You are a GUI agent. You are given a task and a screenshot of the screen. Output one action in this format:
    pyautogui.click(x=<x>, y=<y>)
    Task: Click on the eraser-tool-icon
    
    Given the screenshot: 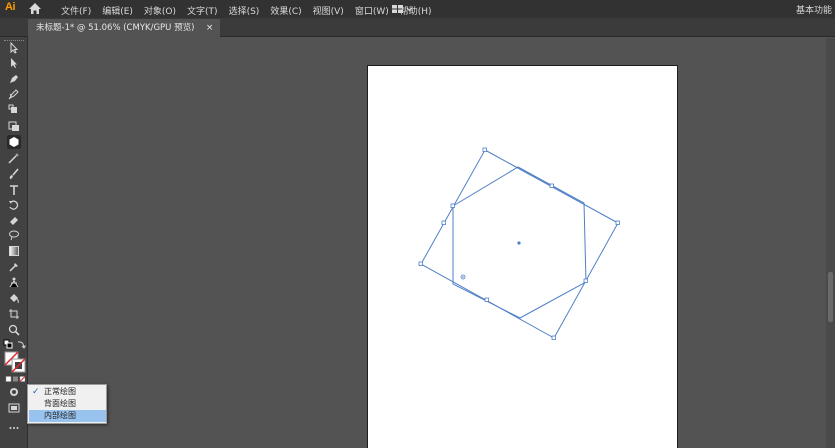 What is the action you would take?
    pyautogui.click(x=14, y=220)
    